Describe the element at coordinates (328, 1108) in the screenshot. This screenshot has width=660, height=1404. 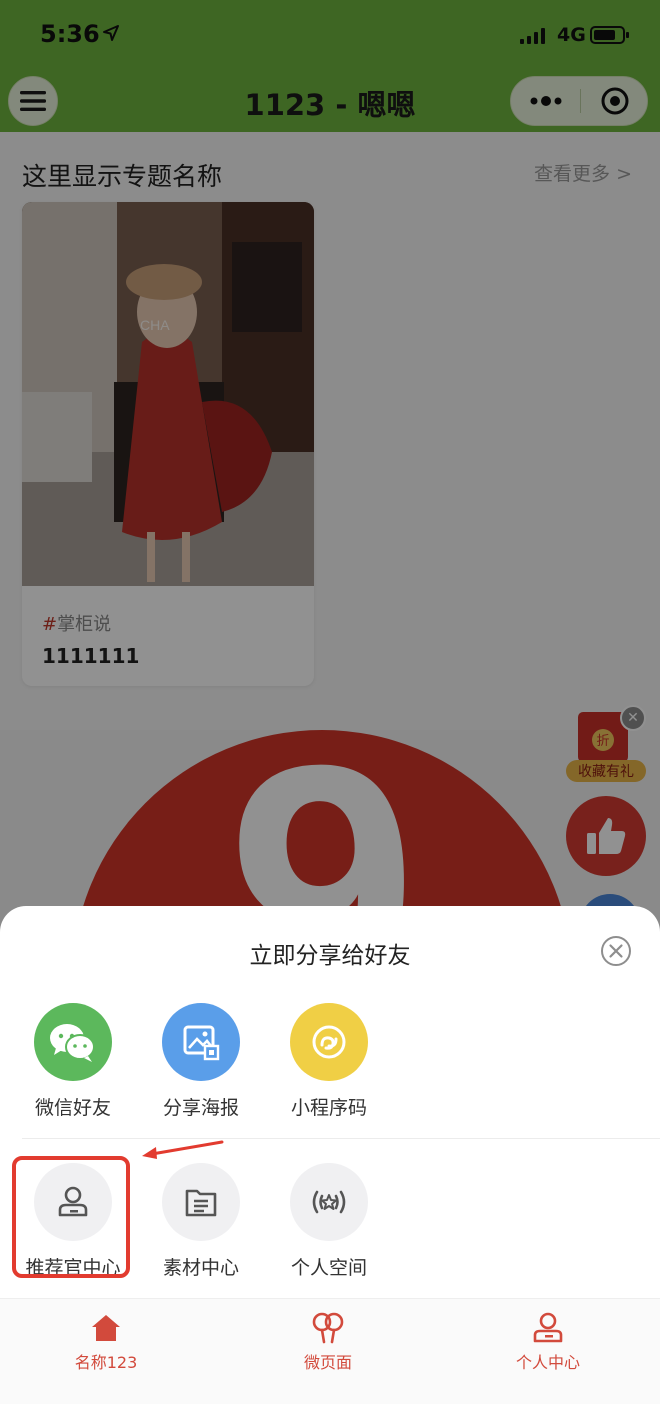
I see `mini-program-code-label: 小程序码` at that location.